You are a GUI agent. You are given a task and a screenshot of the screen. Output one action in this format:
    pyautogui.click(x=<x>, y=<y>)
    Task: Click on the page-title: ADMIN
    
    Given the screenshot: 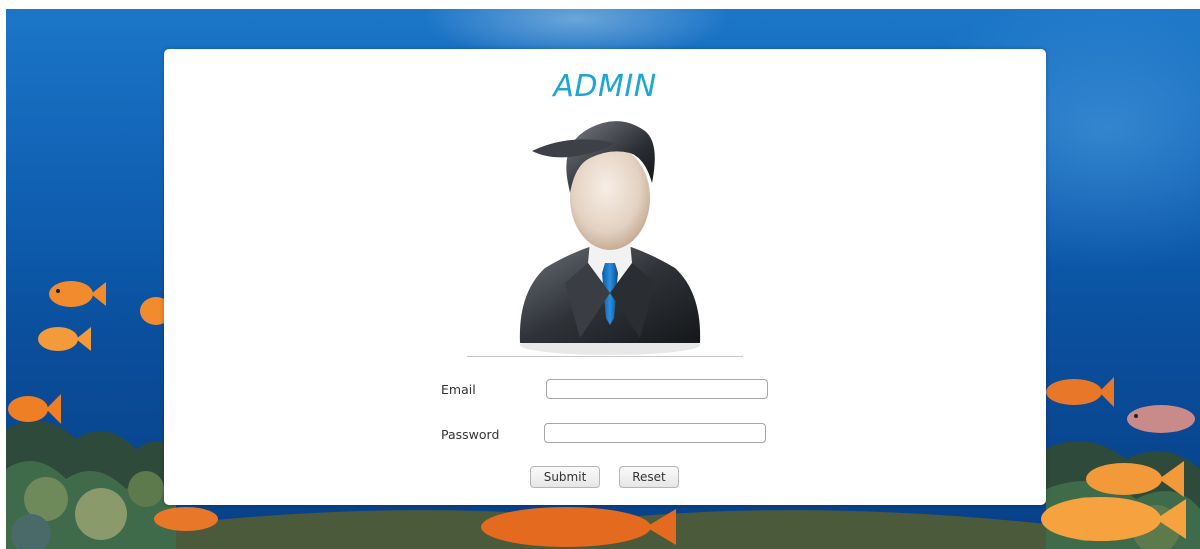 What is the action you would take?
    pyautogui.click(x=605, y=86)
    